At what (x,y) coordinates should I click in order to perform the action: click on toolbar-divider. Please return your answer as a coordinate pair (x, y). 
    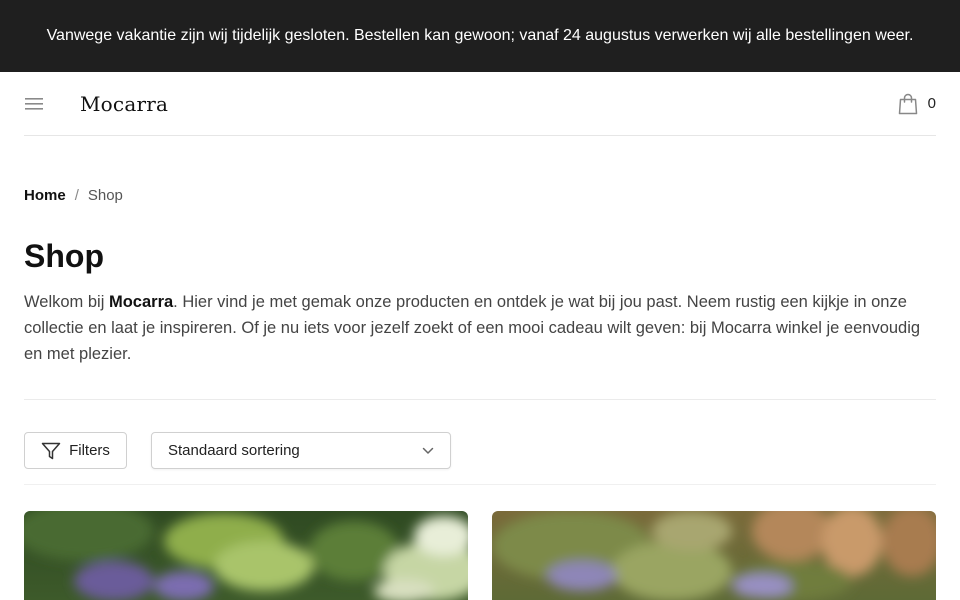
    Looking at the image, I should click on (480, 484).